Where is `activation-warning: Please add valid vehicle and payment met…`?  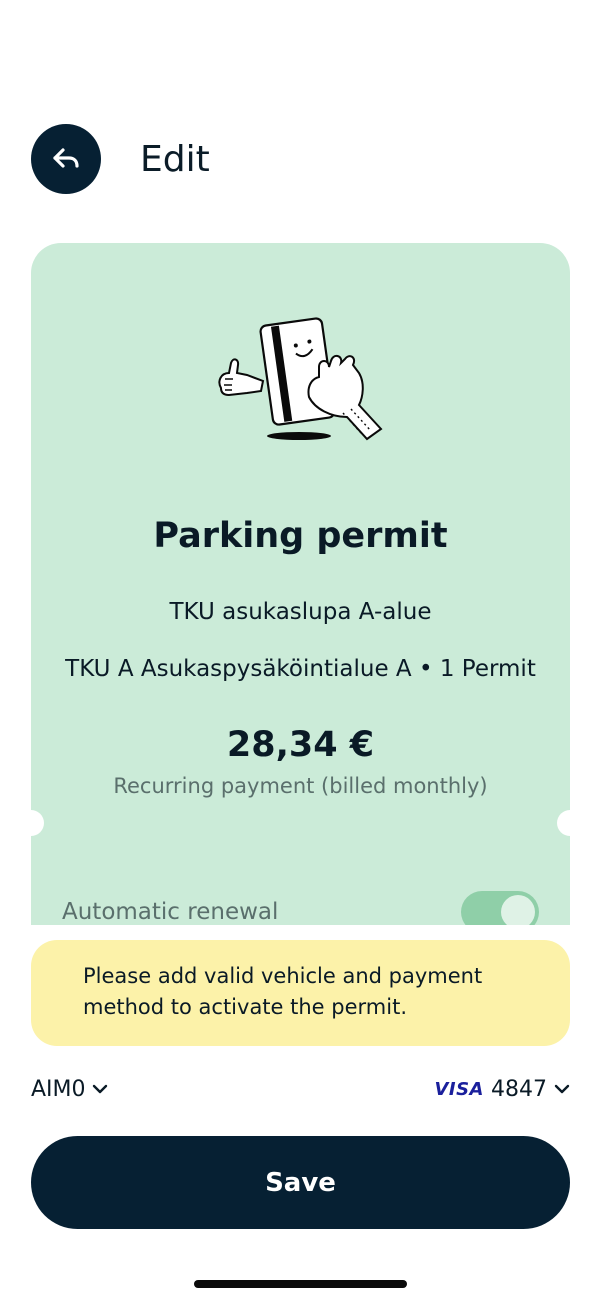 activation-warning: Please add valid vehicle and payment met… is located at coordinates (300, 993).